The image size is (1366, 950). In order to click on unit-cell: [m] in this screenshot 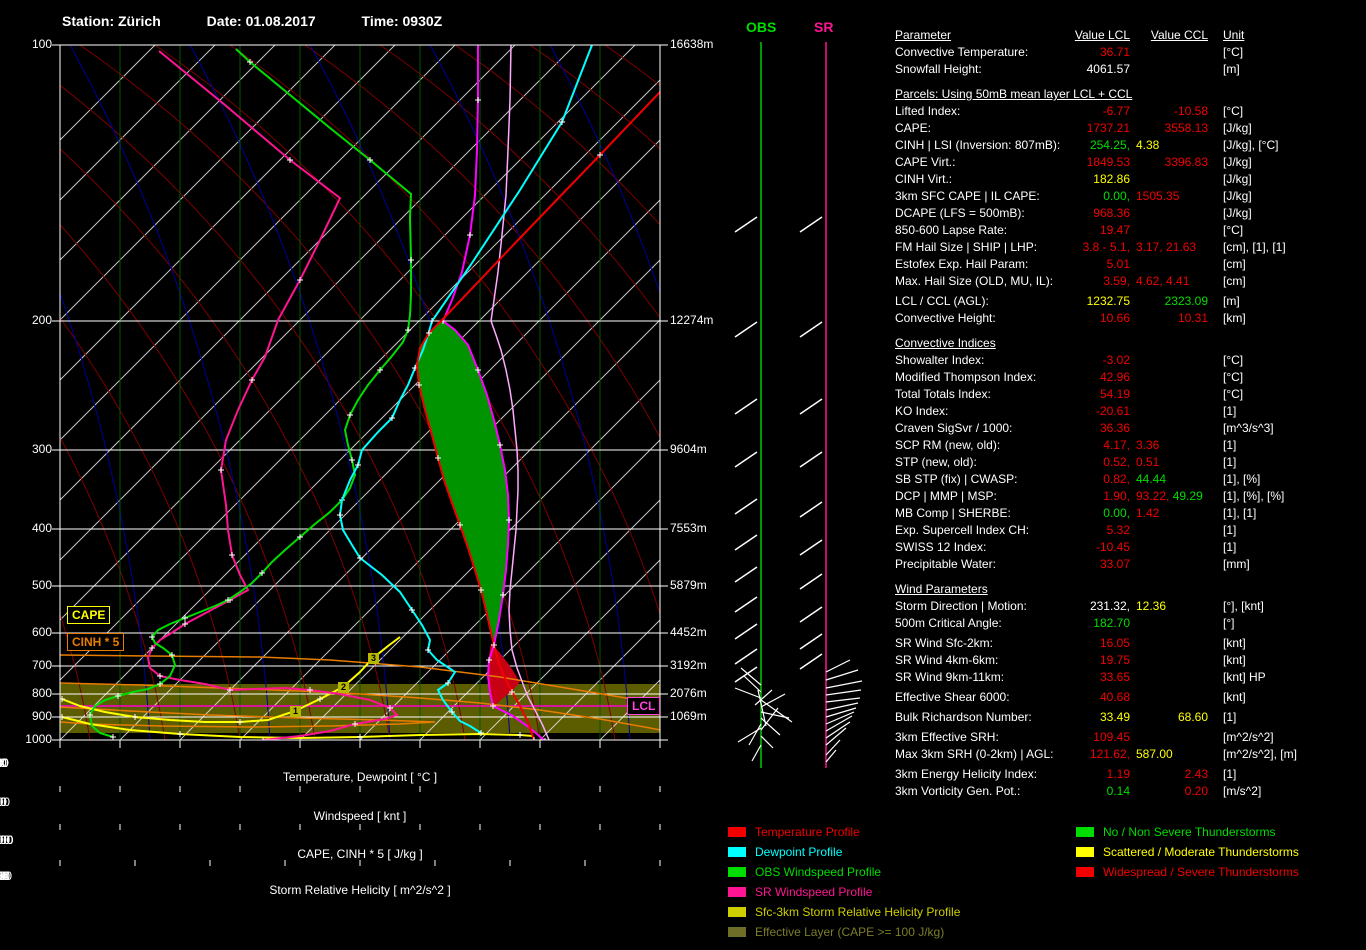, I will do `click(1231, 301)`.